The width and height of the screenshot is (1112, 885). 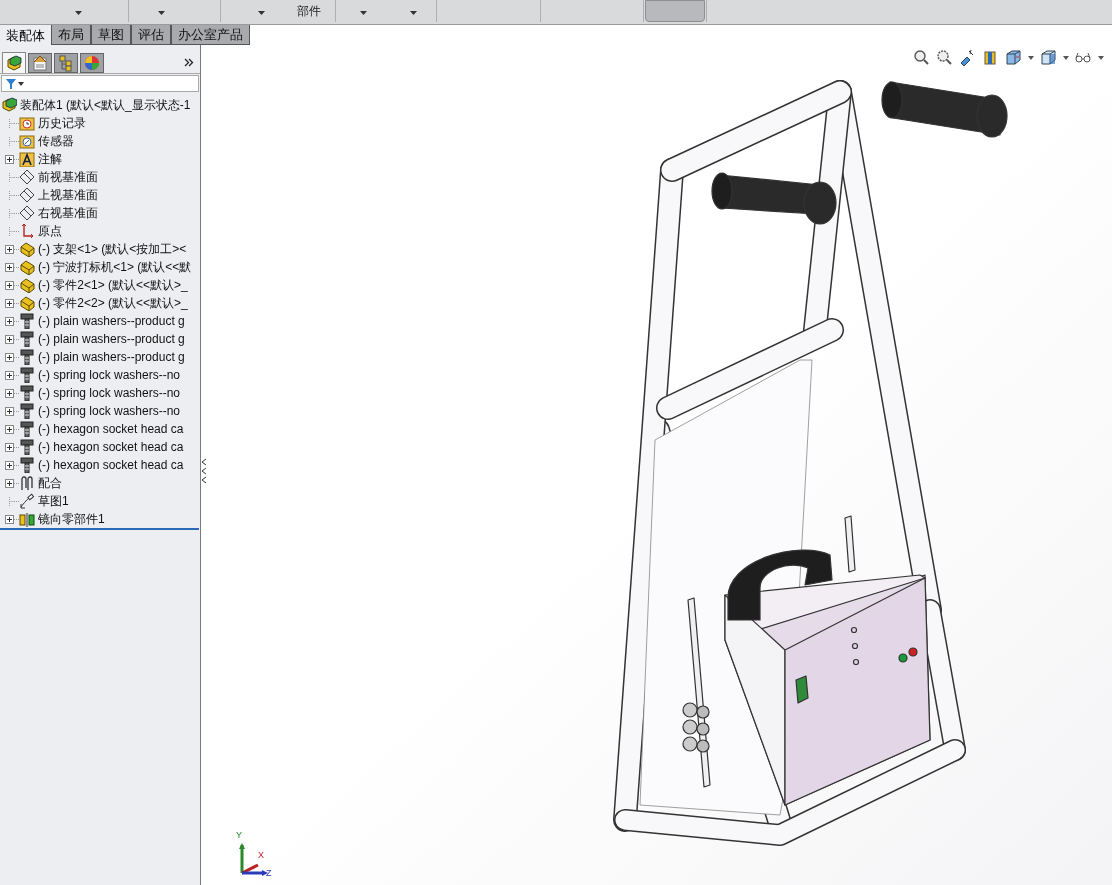 What do you see at coordinates (50, 159) in the screenshot?
I see `tree-item-label: 注解` at bounding box center [50, 159].